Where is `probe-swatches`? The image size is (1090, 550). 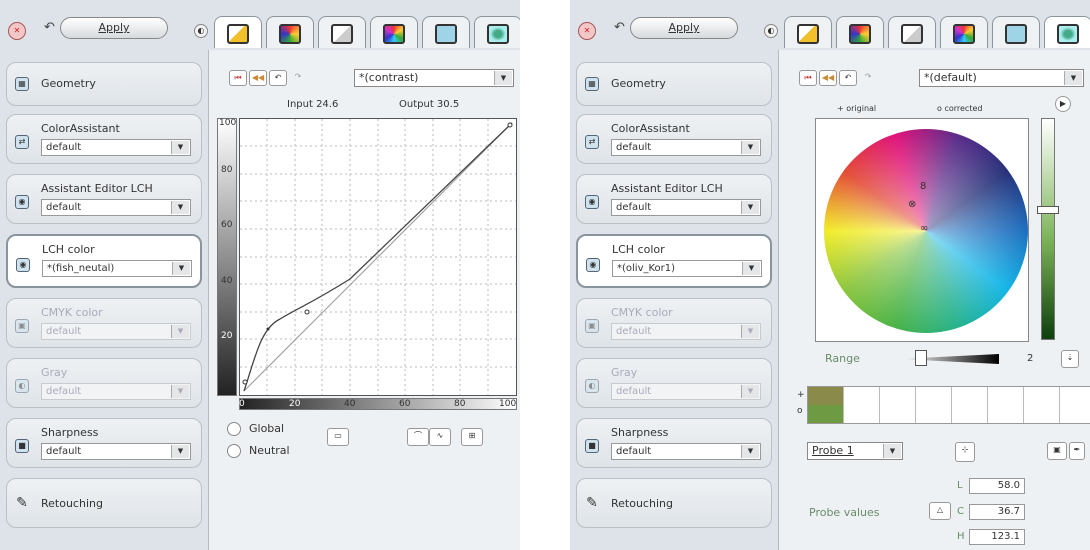 probe-swatches is located at coordinates (948, 405).